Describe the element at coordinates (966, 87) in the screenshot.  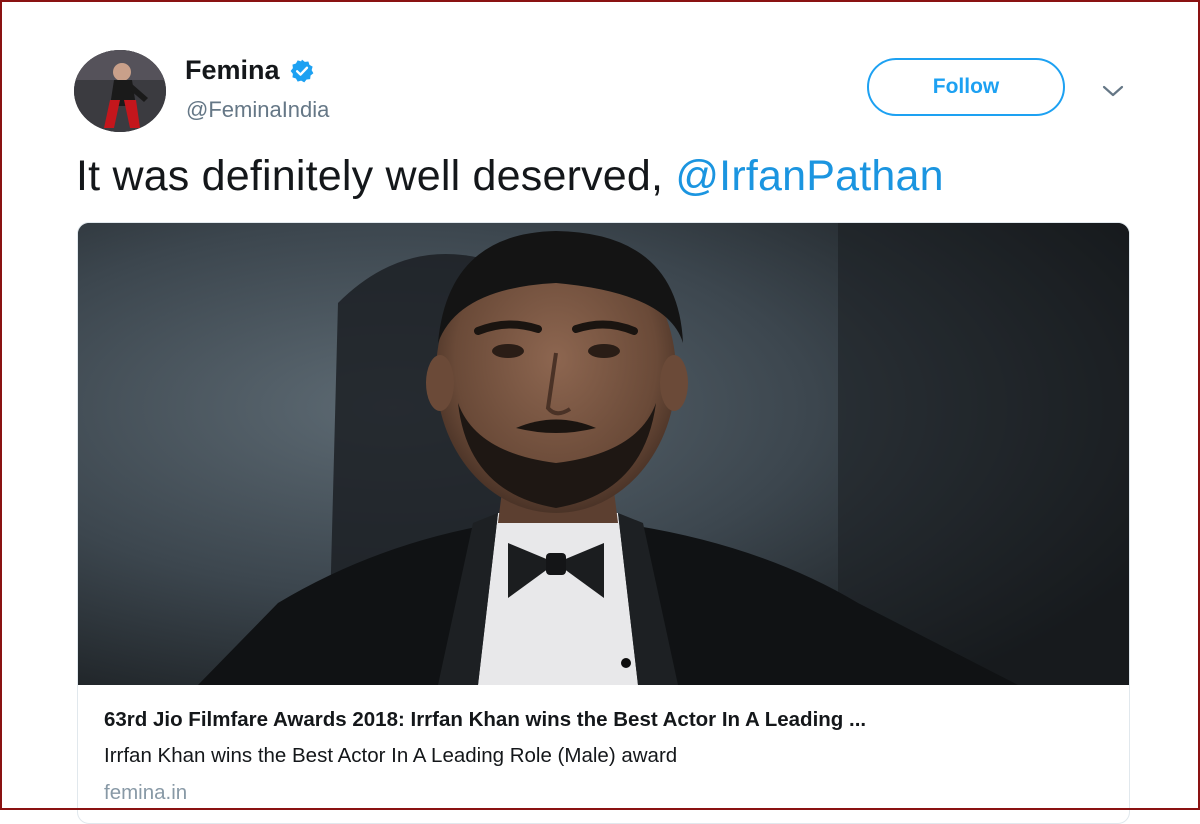
I see `follow-button: Follow` at that location.